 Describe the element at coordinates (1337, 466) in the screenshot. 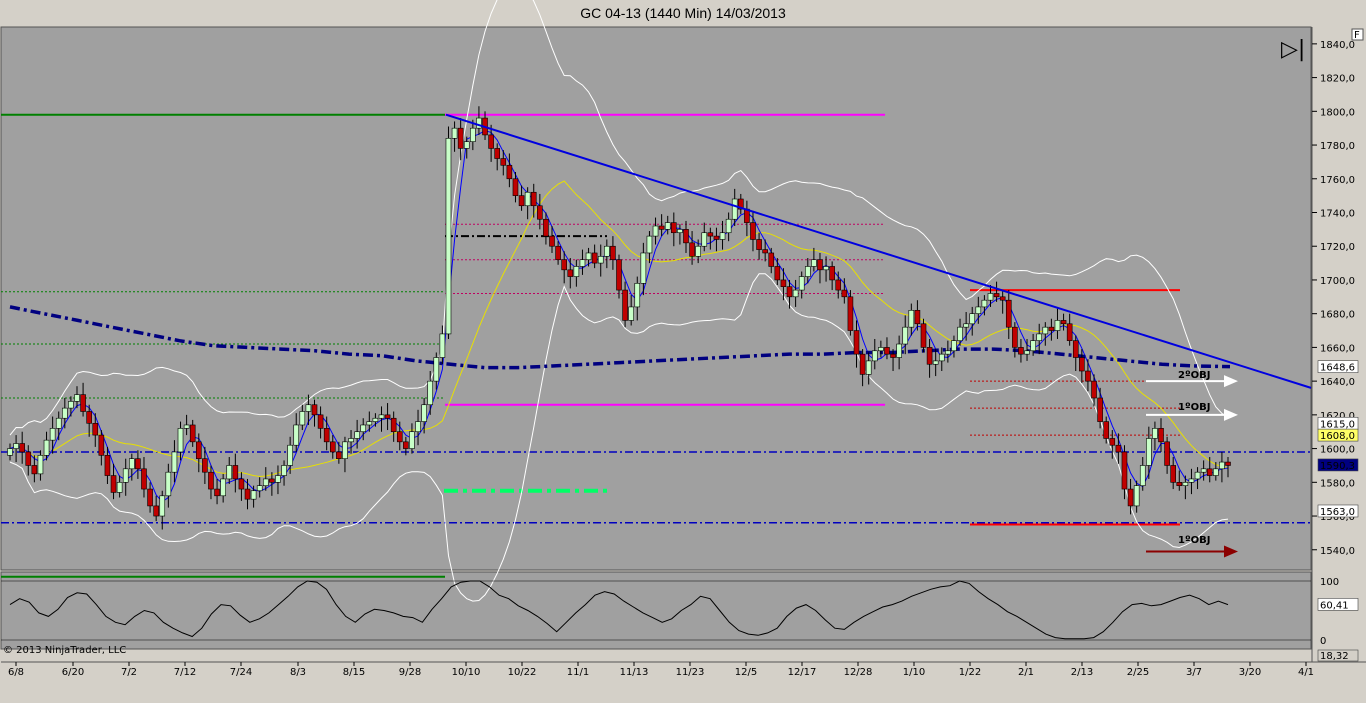

I see `price-tag-label: 1590,3` at that location.